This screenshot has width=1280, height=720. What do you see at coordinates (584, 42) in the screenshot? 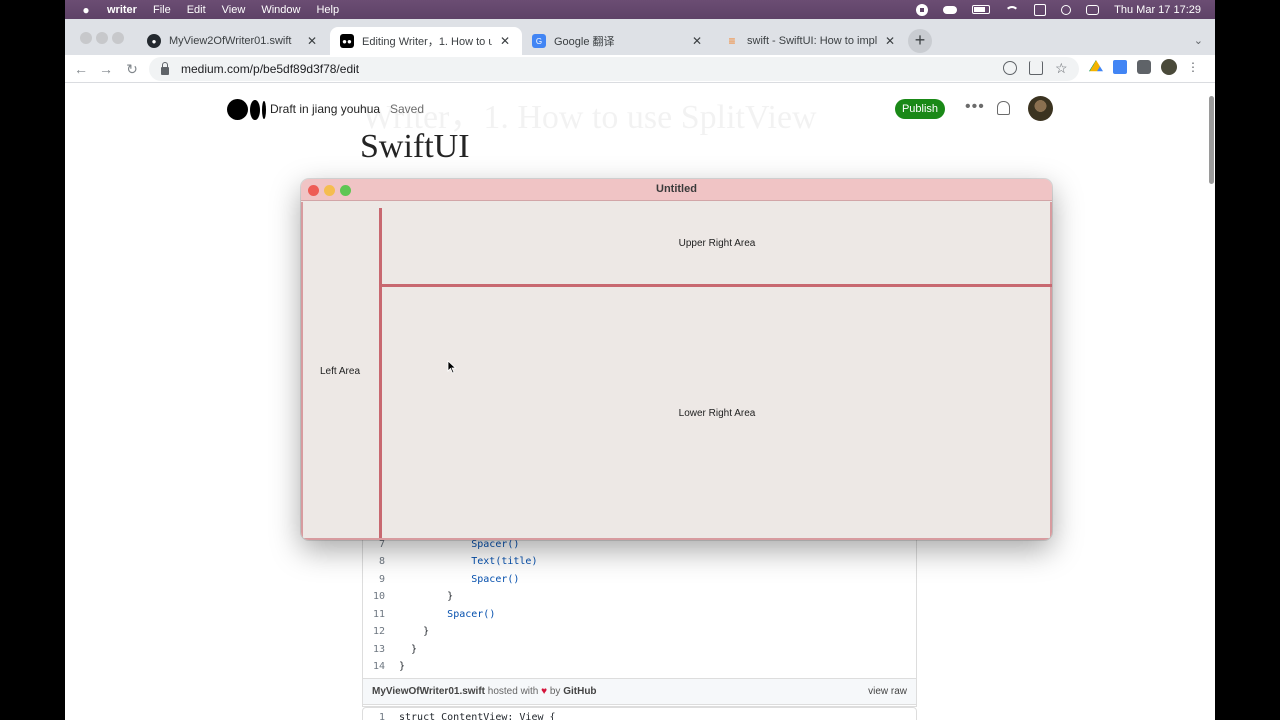
I see `tab-label: Google 翻译` at bounding box center [584, 42].